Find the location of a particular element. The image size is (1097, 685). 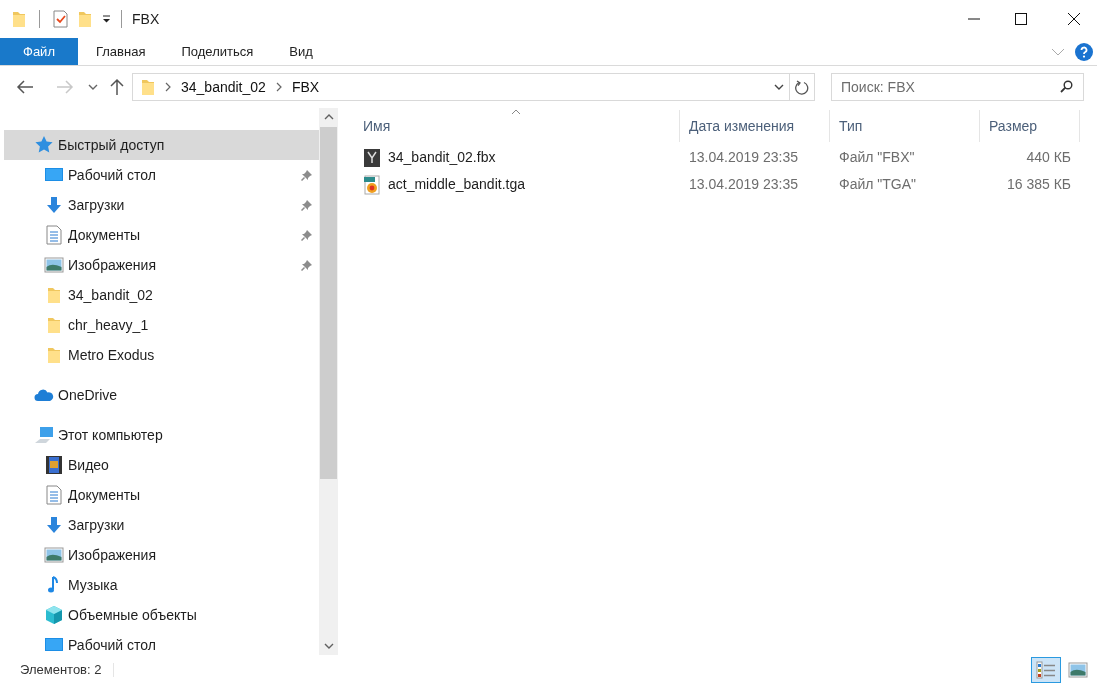

ribbon-tab: Вид is located at coordinates (301, 51).